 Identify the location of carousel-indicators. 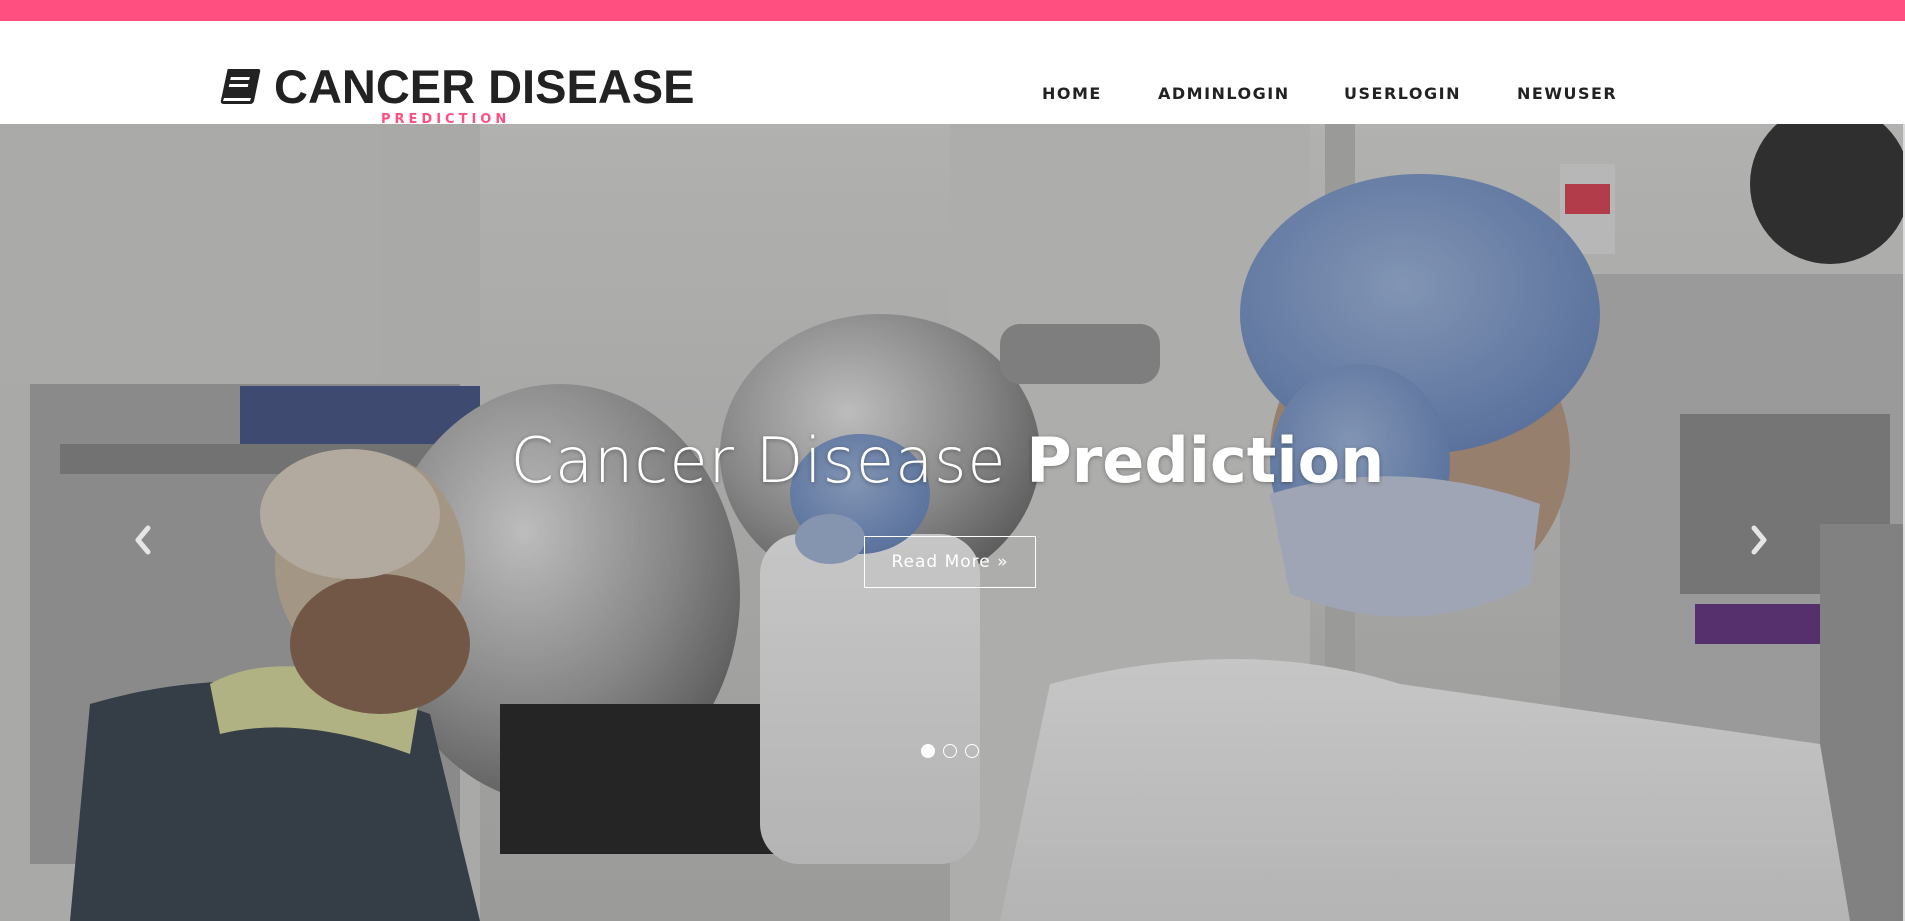
(951, 752).